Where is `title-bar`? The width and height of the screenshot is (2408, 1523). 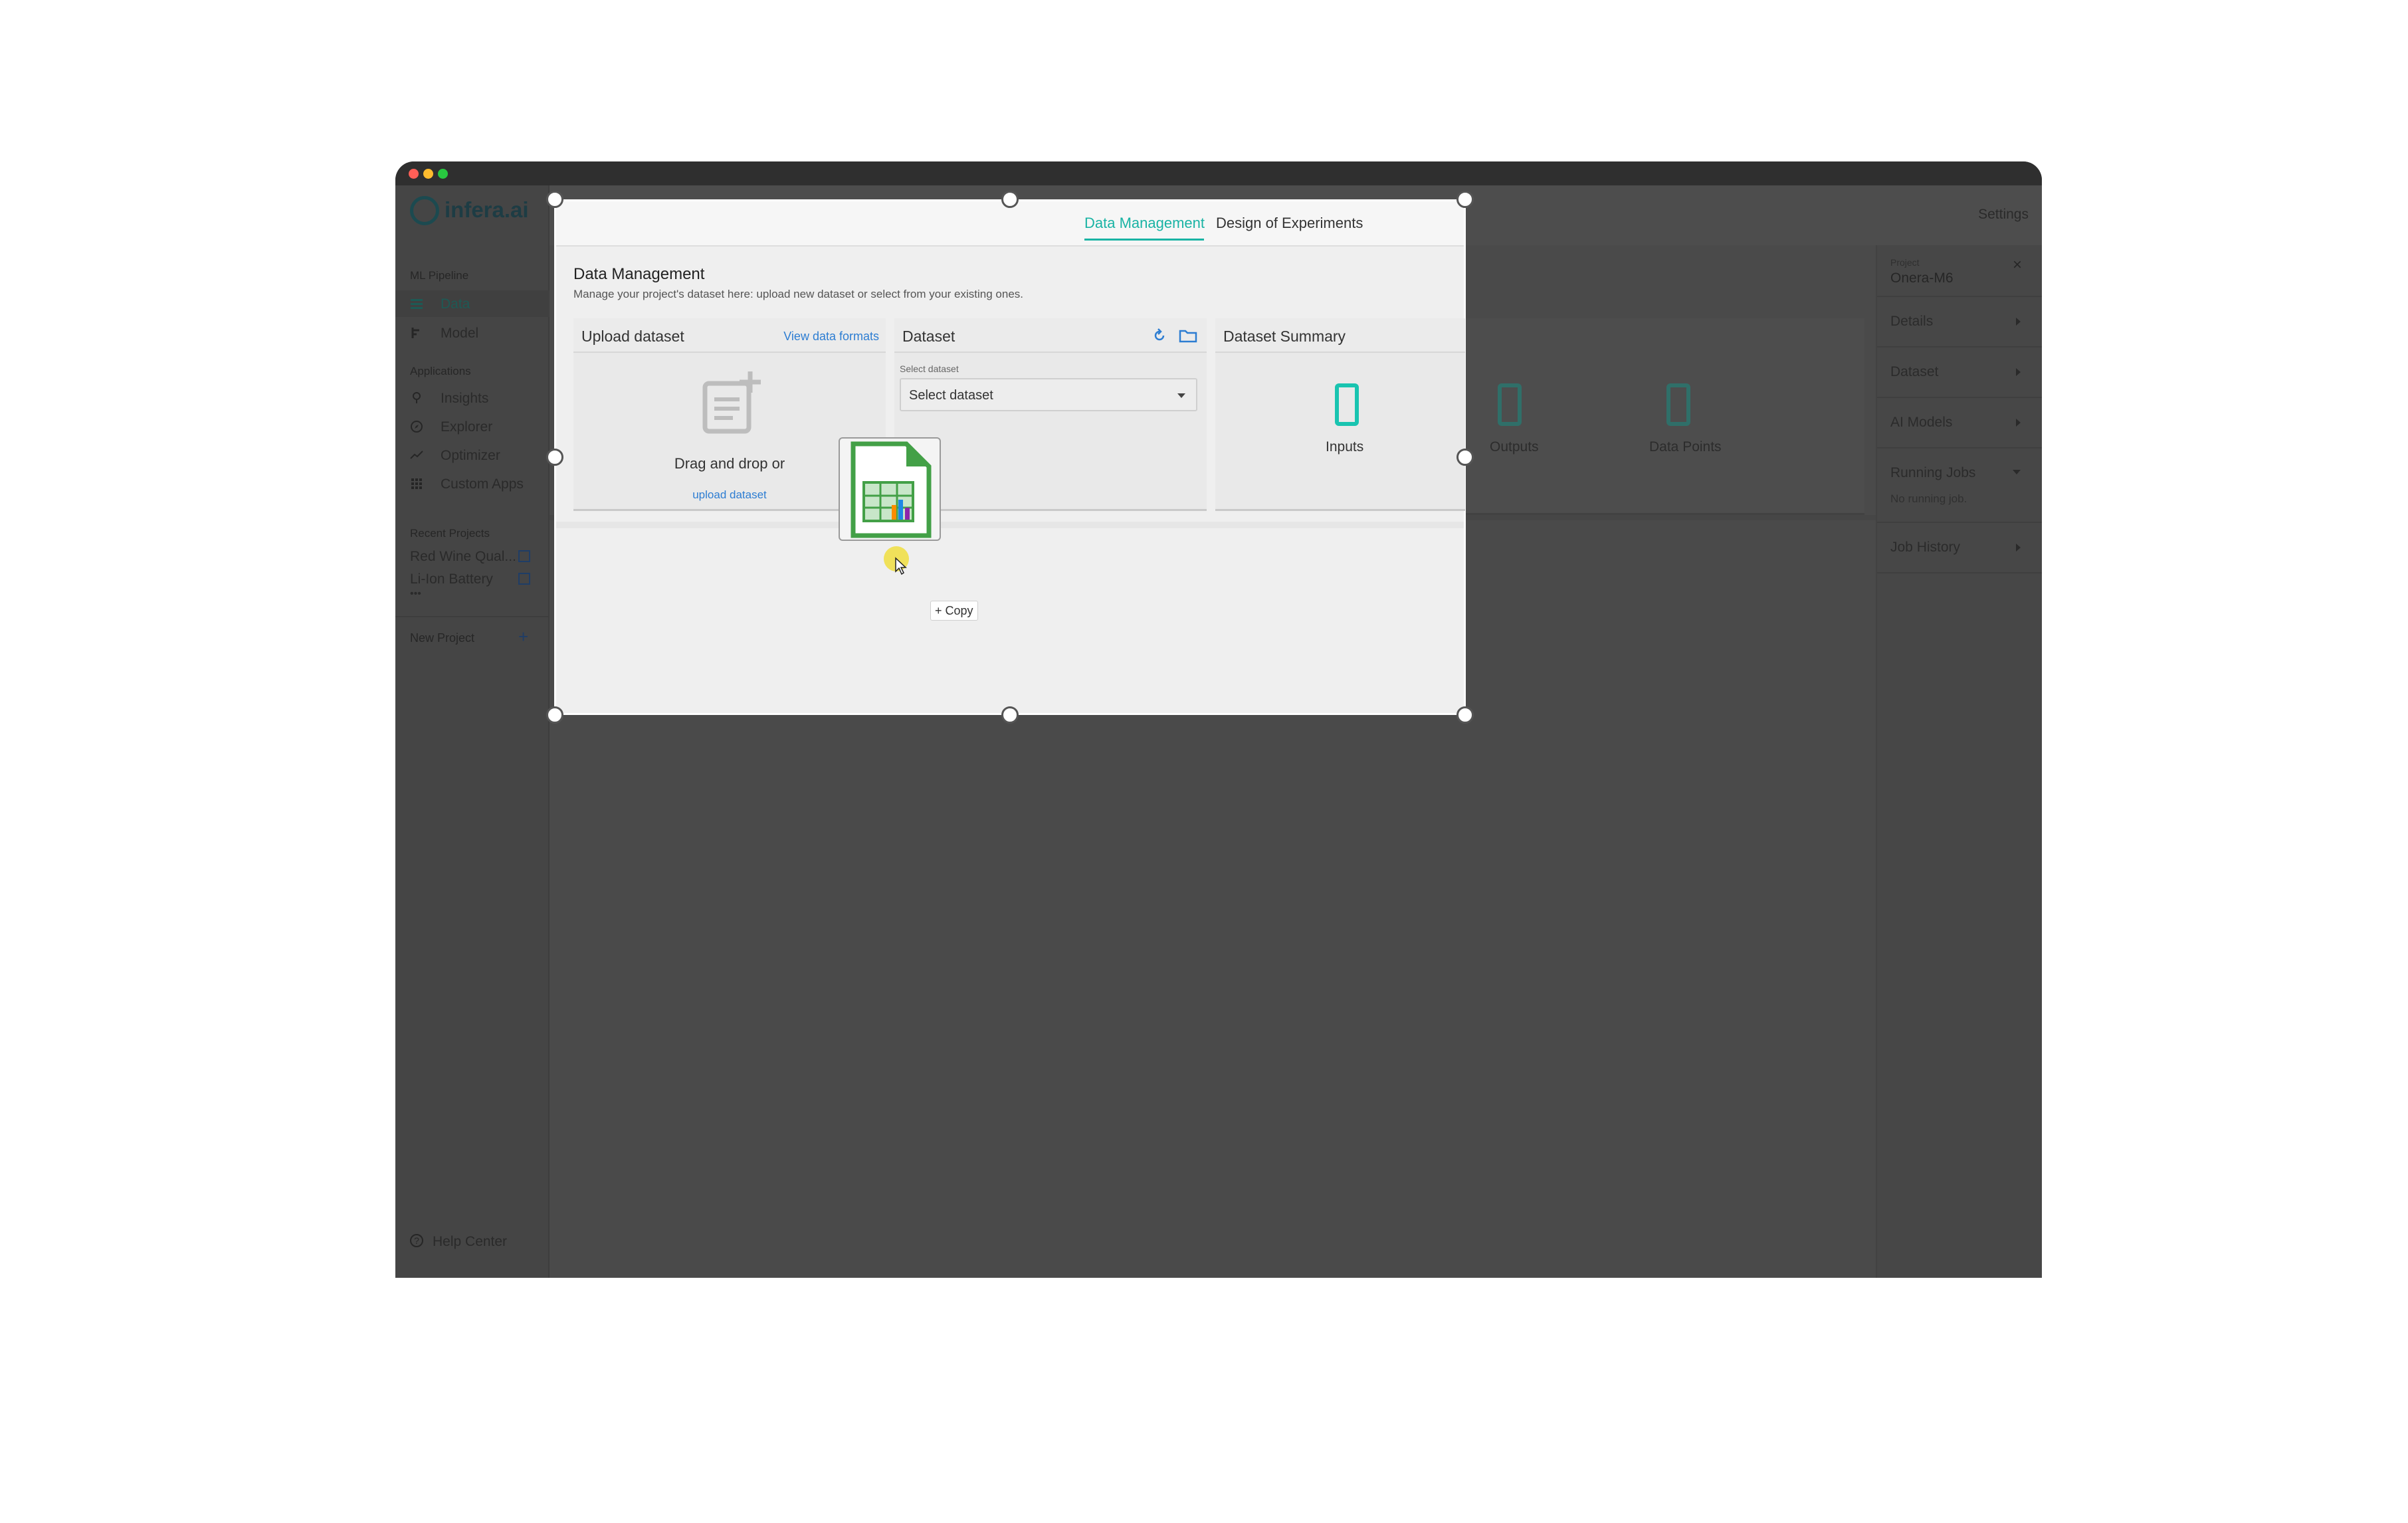 title-bar is located at coordinates (1218, 173).